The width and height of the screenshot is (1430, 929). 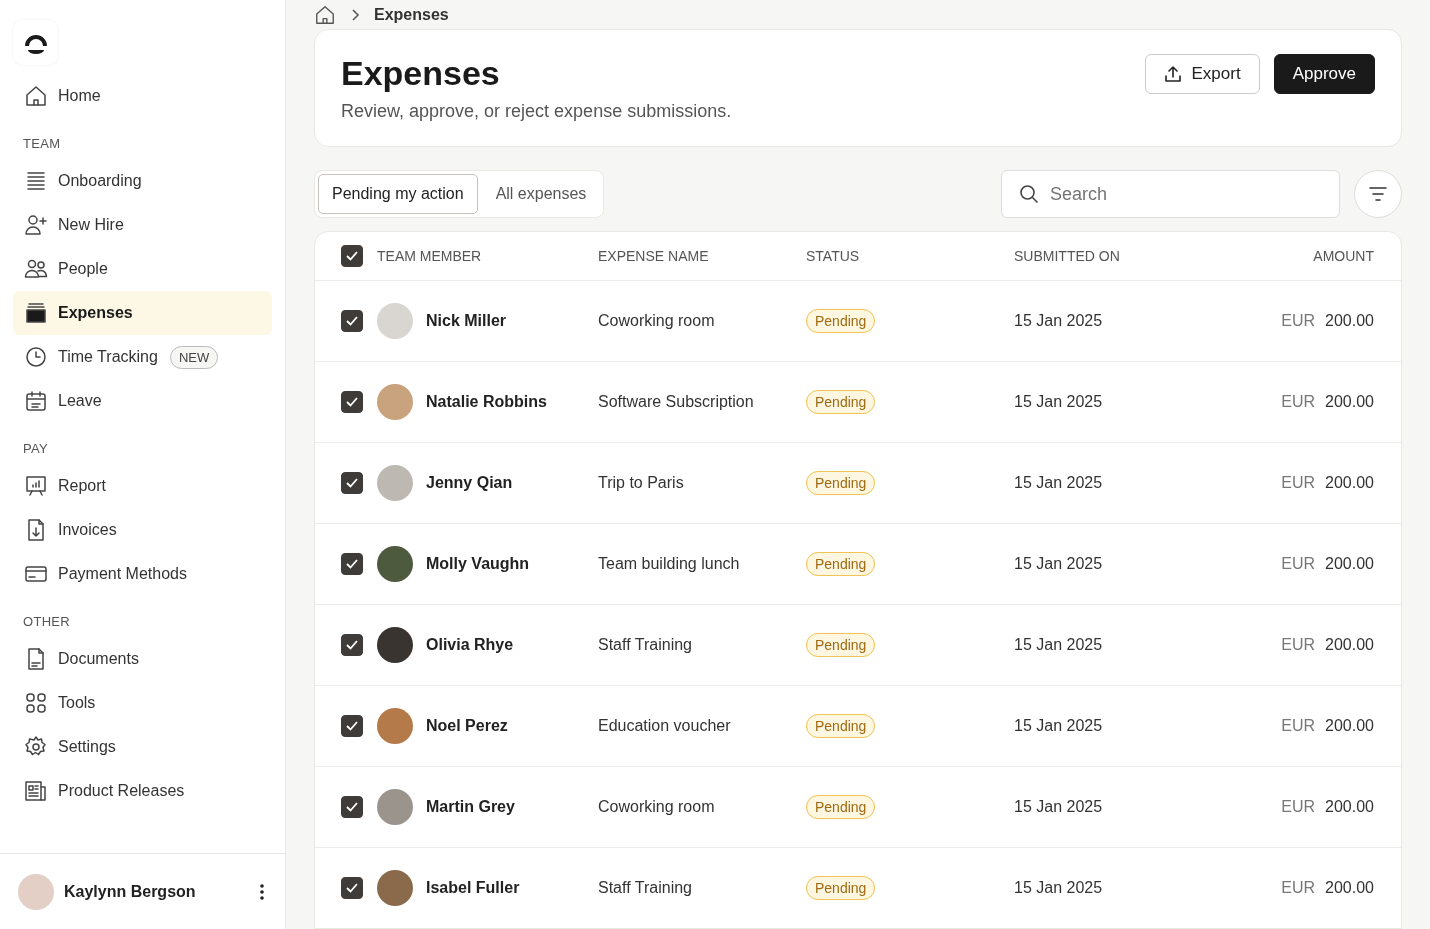 What do you see at coordinates (1172, 74) in the screenshot?
I see `upload-icon` at bounding box center [1172, 74].